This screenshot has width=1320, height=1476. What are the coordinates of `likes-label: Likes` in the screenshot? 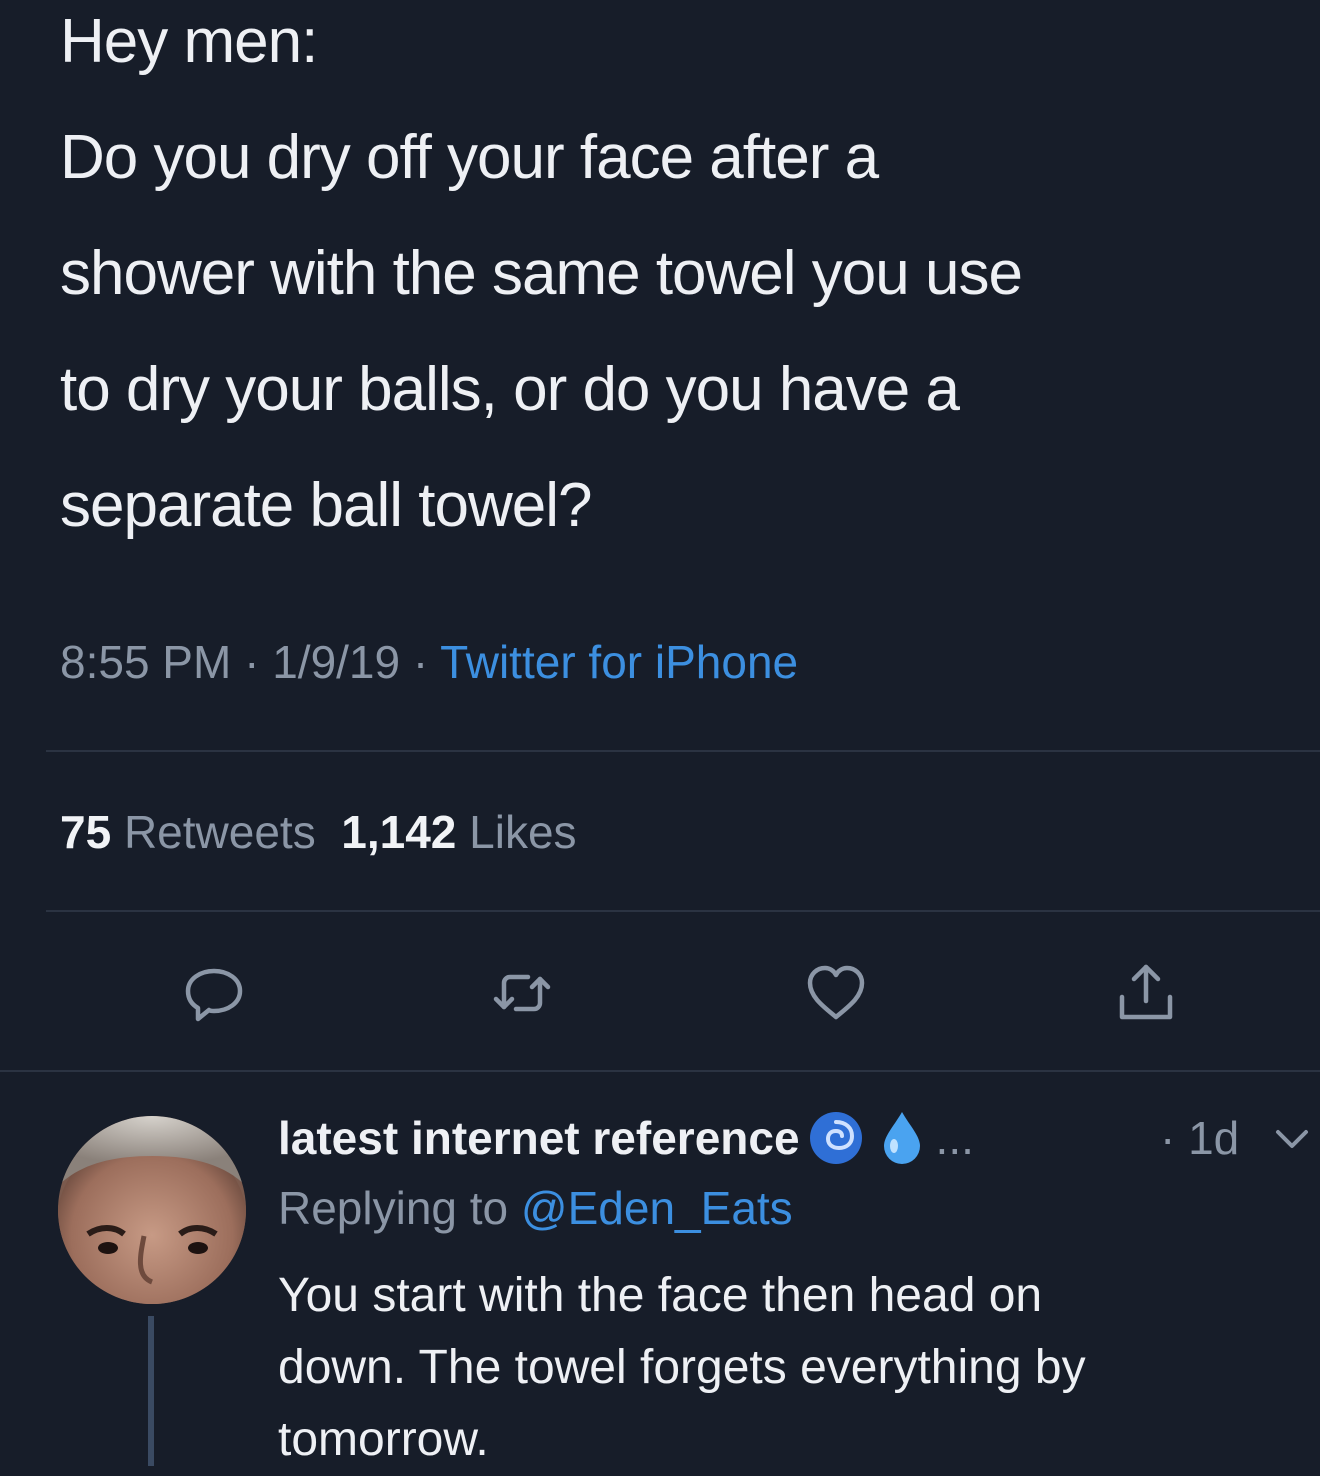 It's located at (523, 832).